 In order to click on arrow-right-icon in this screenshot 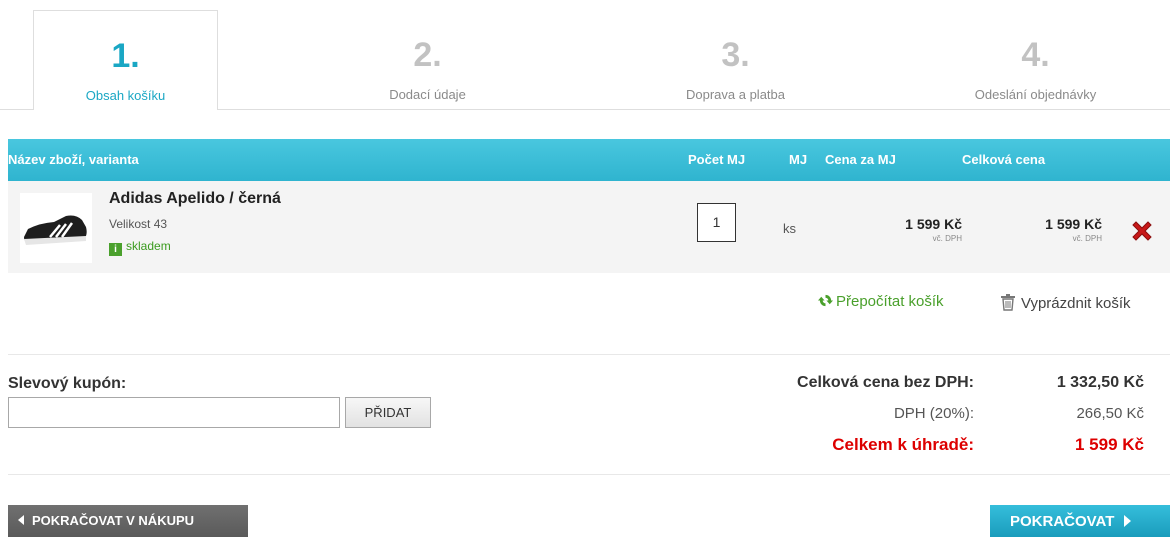, I will do `click(1128, 521)`.